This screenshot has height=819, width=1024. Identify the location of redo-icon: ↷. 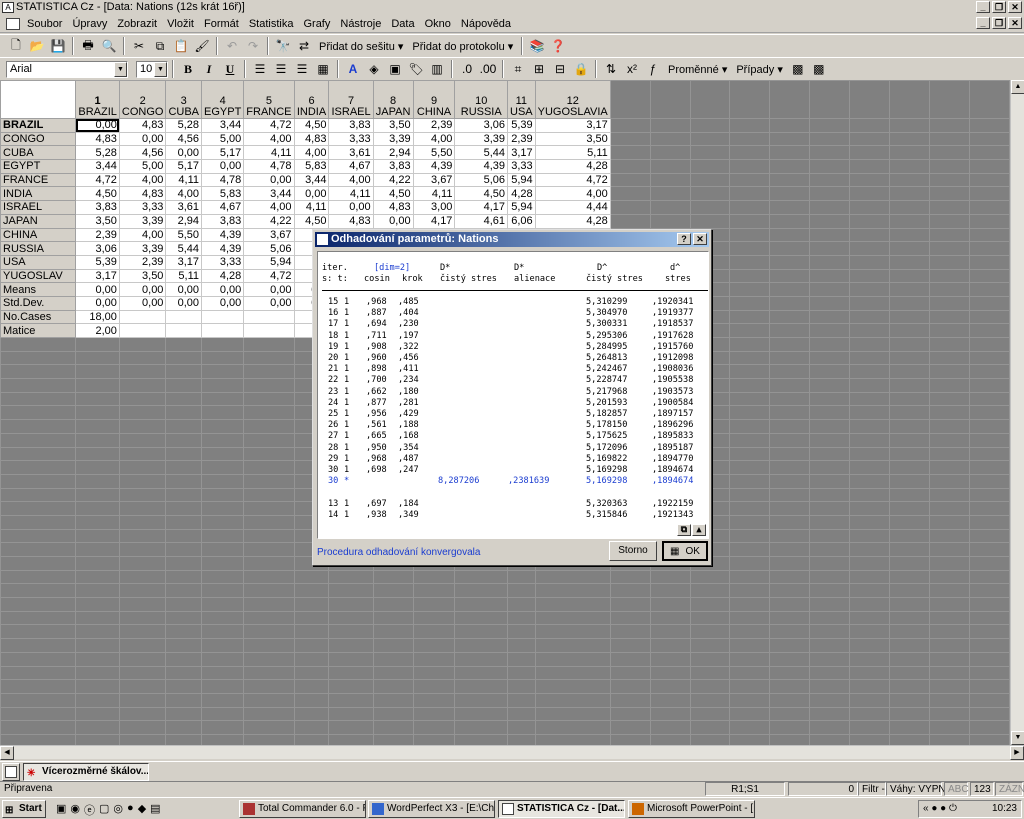
(253, 46).